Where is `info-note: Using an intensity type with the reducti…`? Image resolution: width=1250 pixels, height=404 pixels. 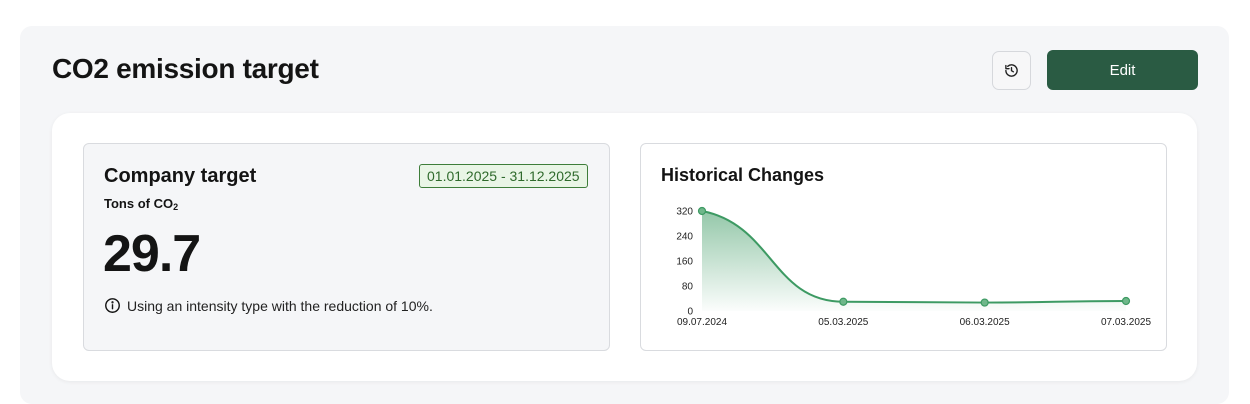
info-note: Using an intensity type with the reducti… is located at coordinates (268, 305).